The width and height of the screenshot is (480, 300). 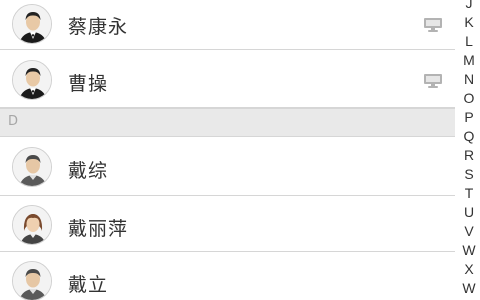 What do you see at coordinates (469, 41) in the screenshot?
I see `index-letter-l: L` at bounding box center [469, 41].